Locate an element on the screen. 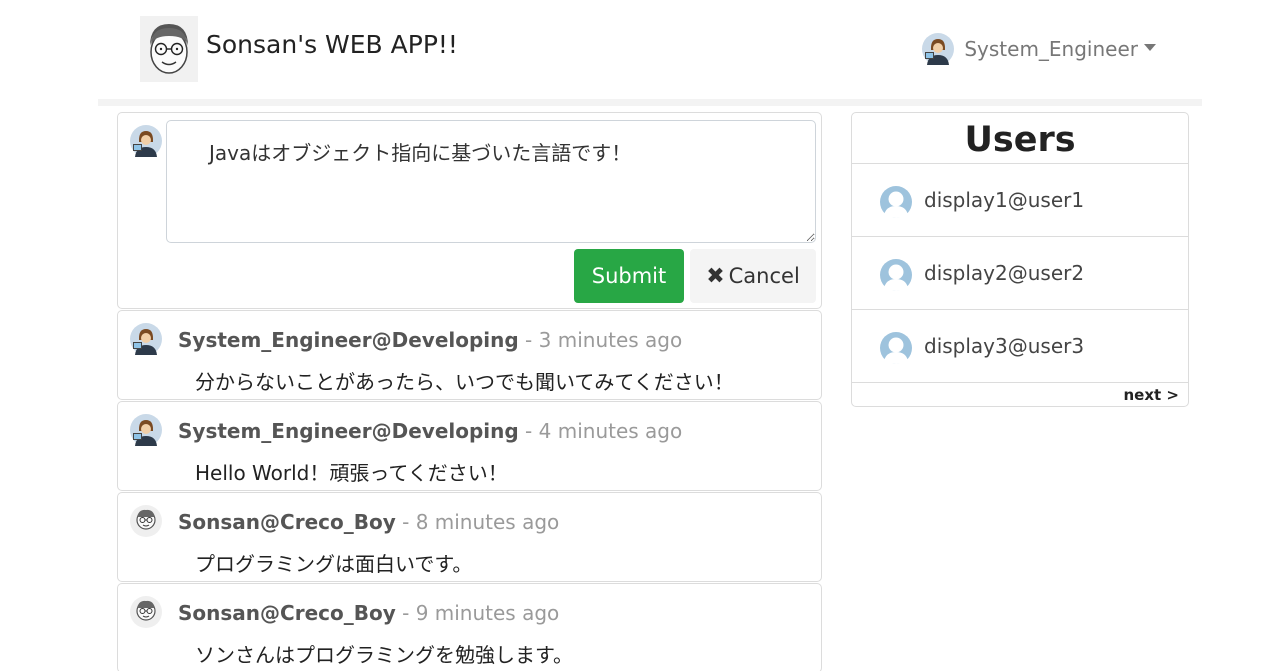  caret-down-icon is located at coordinates (1150, 47).